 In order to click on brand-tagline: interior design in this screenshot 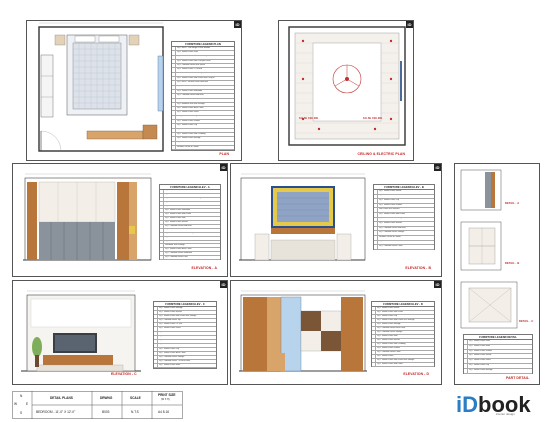, I will do `click(505, 414)`.